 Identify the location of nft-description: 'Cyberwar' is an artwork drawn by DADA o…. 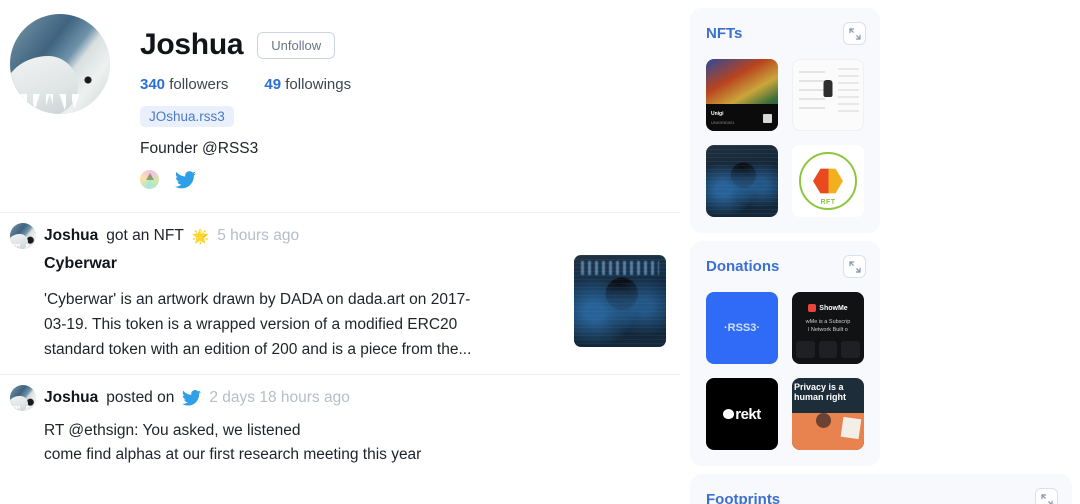
(258, 324).